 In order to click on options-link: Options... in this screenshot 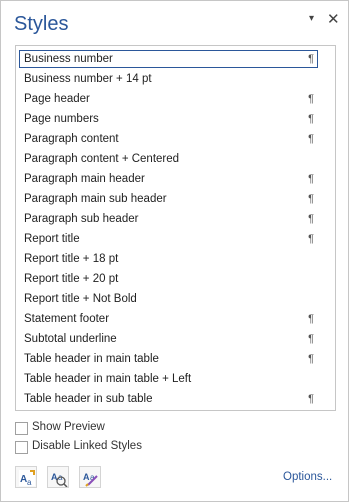, I will do `click(307, 477)`.